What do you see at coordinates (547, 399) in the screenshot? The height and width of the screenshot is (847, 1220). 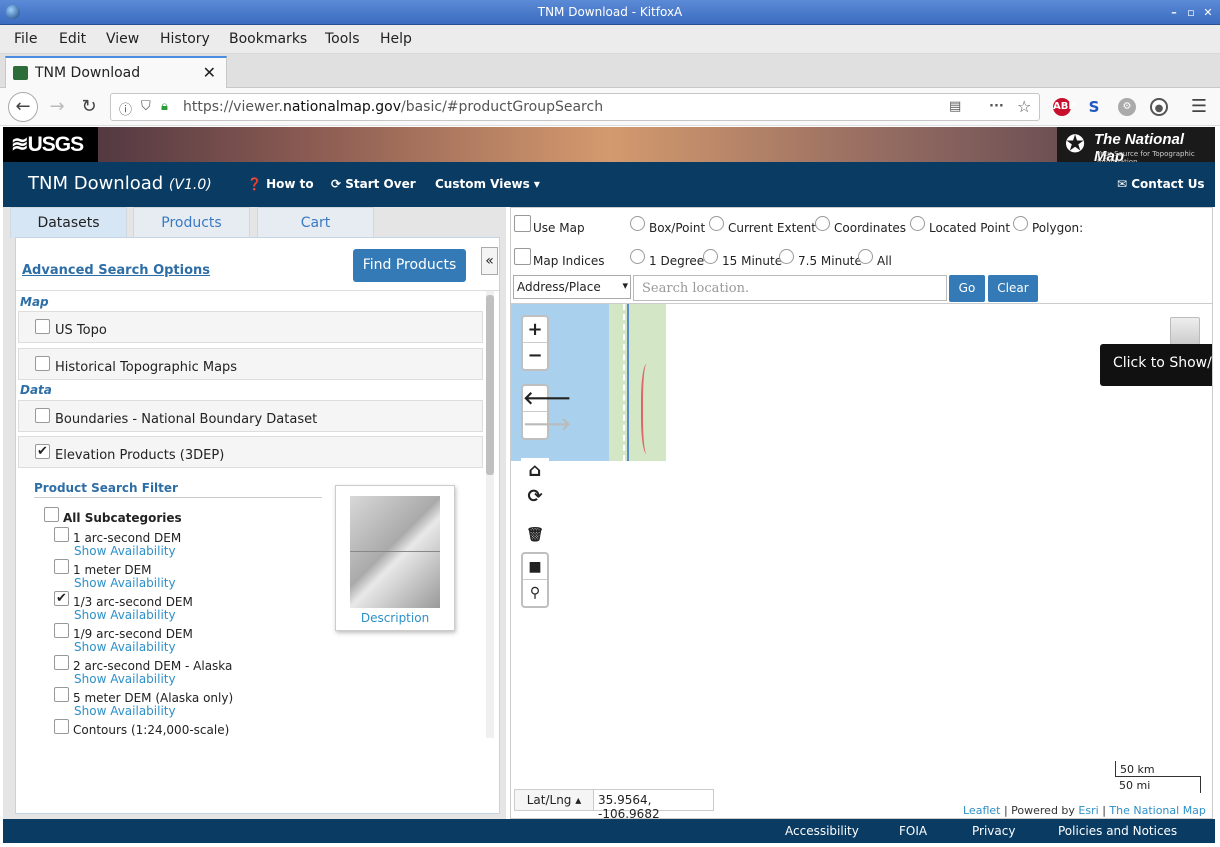 I see `previous-extent-arrow-icon: 🡐` at bounding box center [547, 399].